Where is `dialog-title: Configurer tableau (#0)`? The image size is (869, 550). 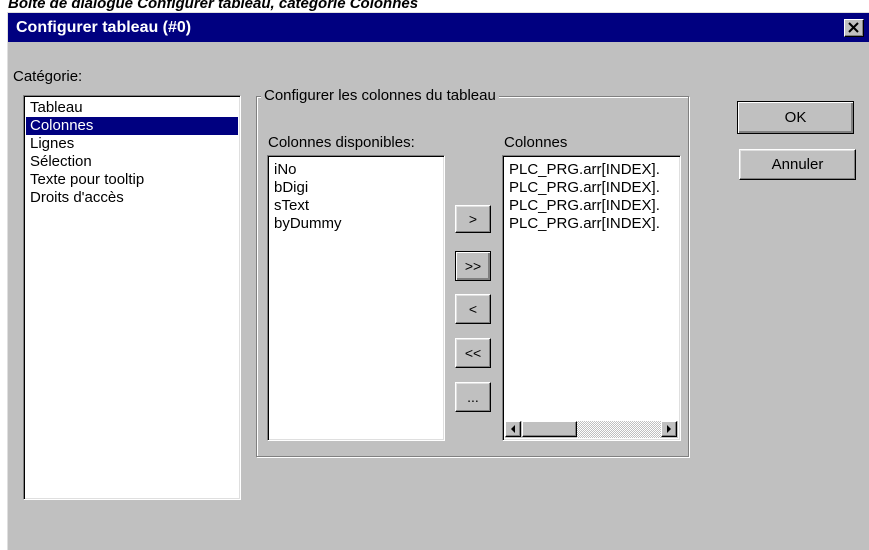 dialog-title: Configurer tableau (#0) is located at coordinates (104, 27).